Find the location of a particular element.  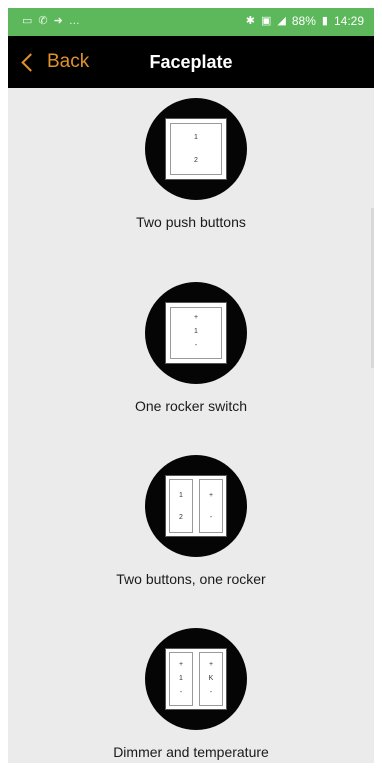

faceplate-icon: 1 2 + - is located at coordinates (196, 506).